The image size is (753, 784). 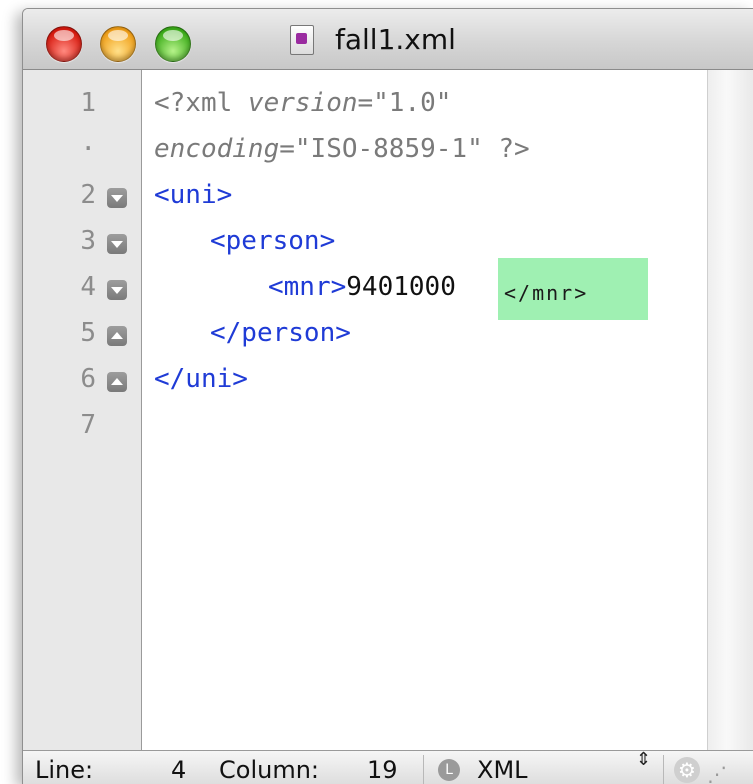 I want to click on line-number: 1, so click(x=88, y=103).